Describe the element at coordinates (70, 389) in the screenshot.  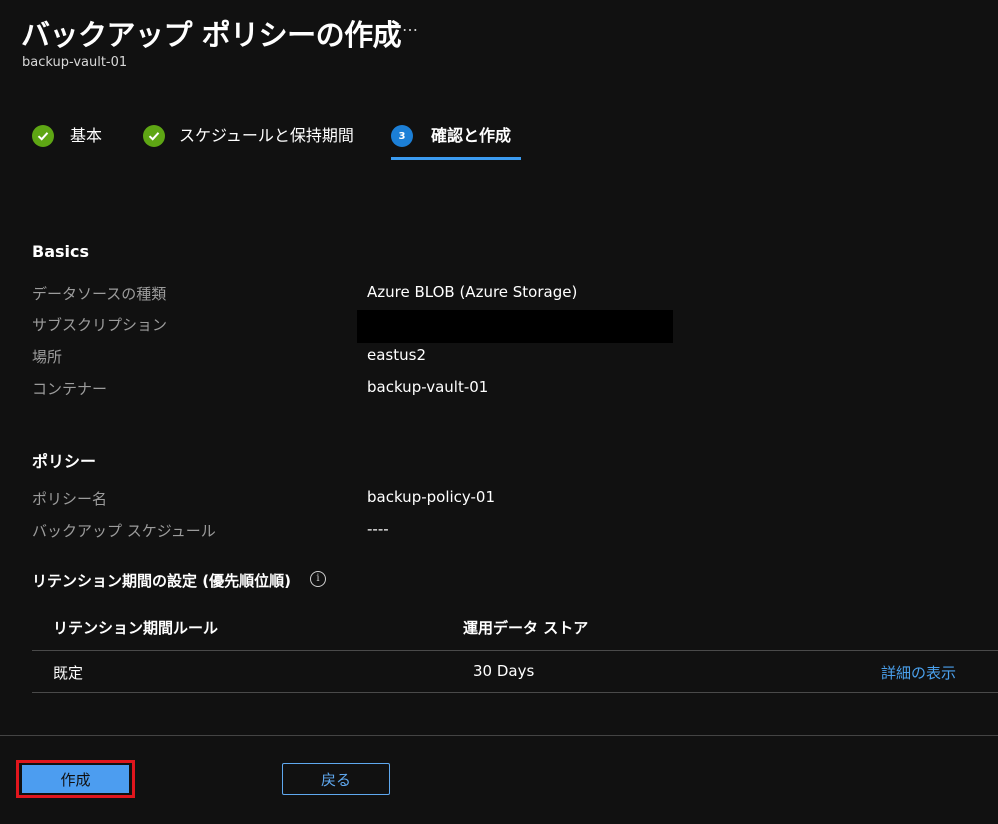
I see `field-label: コンテナー` at that location.